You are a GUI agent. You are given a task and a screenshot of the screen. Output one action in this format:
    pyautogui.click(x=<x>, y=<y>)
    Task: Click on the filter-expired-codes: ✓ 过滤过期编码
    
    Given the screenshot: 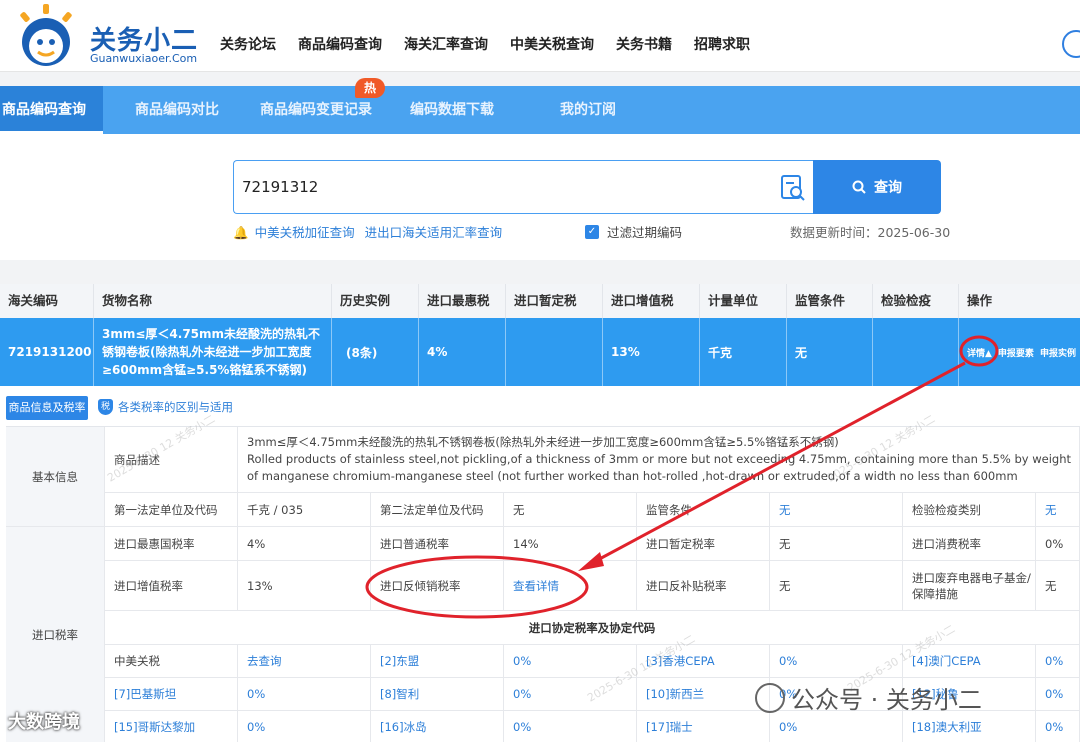 What is the action you would take?
    pyautogui.click(x=633, y=231)
    